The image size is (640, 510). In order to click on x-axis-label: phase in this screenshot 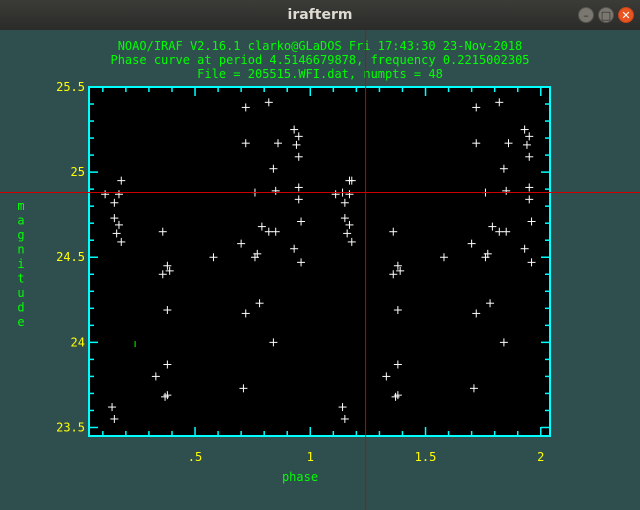, I will do `click(300, 477)`.